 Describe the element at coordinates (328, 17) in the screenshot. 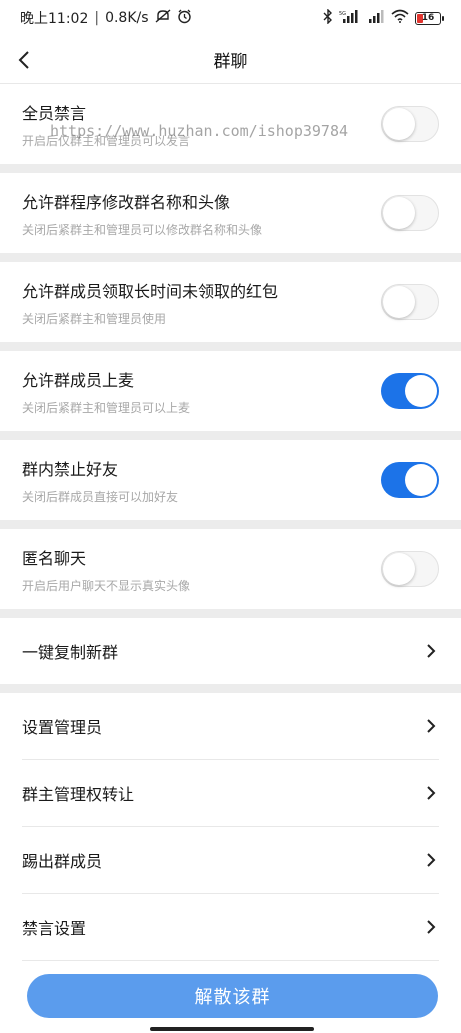

I see `bluetooth-icon` at that location.